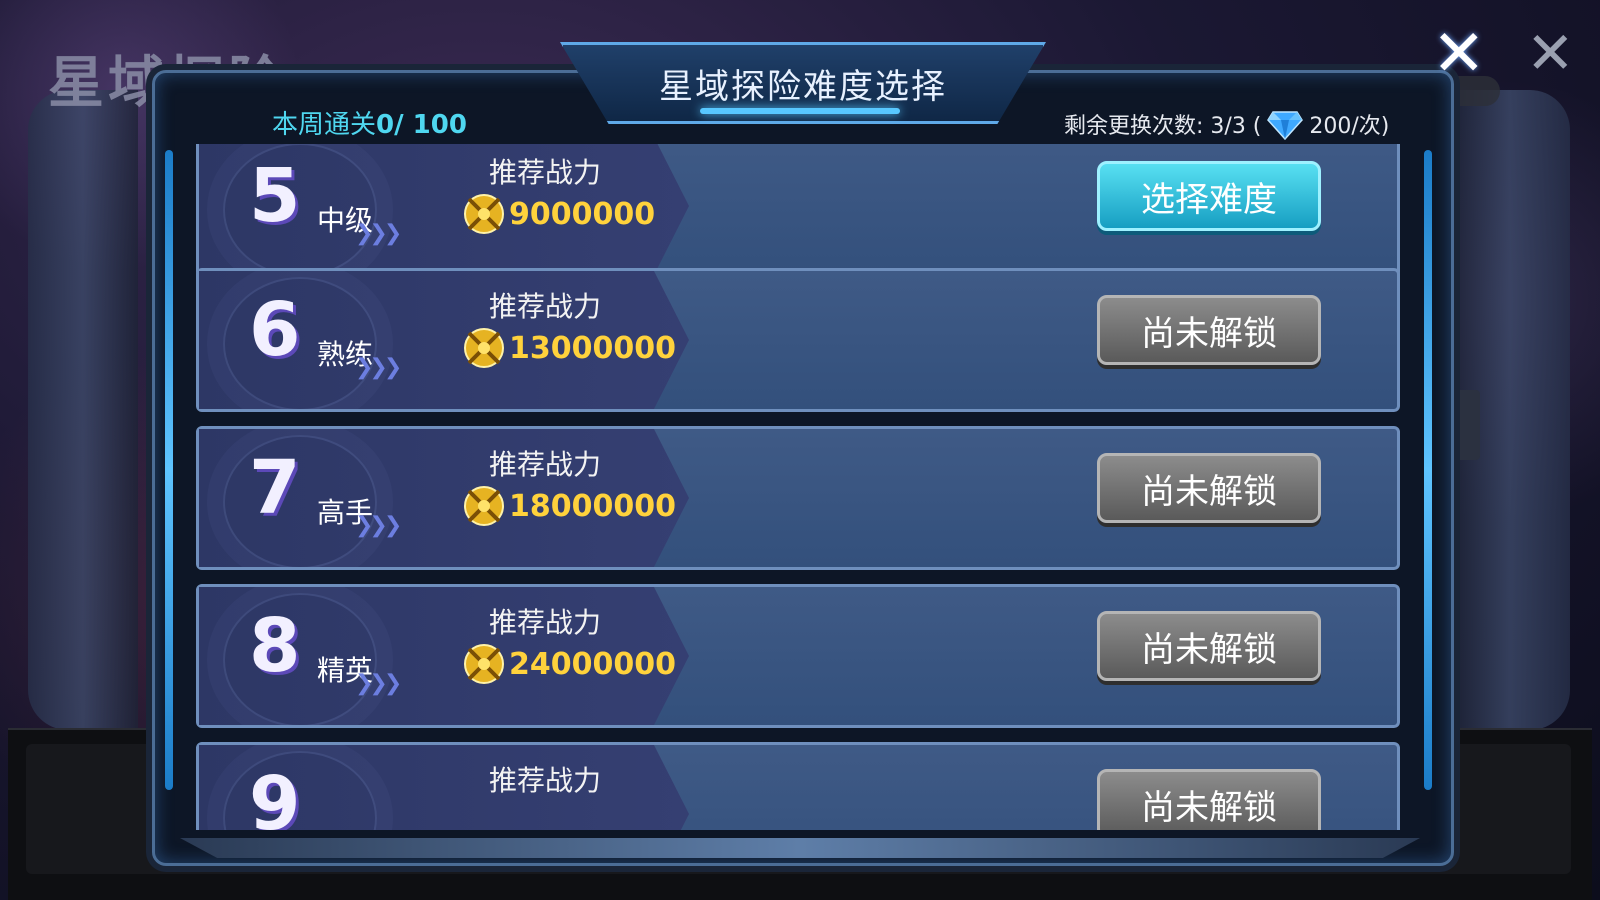  Describe the element at coordinates (169, 470) in the screenshot. I see `frame-edge-left` at that location.